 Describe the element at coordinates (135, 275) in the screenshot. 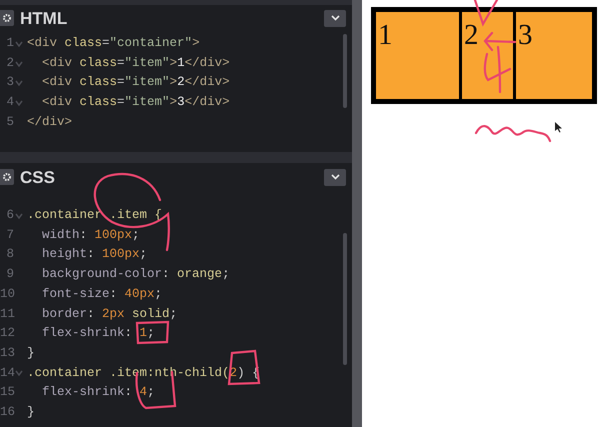

I see `code-line: background-color: orange;` at that location.